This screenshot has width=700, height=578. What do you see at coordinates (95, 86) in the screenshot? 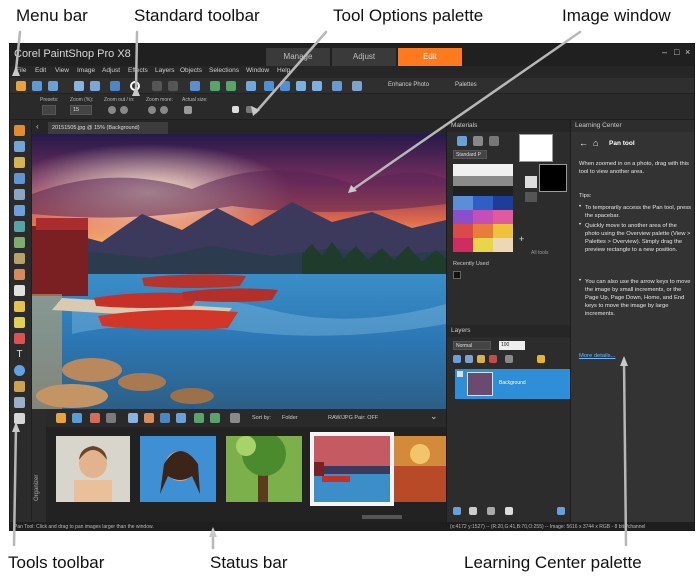
I see `share-icon` at bounding box center [95, 86].